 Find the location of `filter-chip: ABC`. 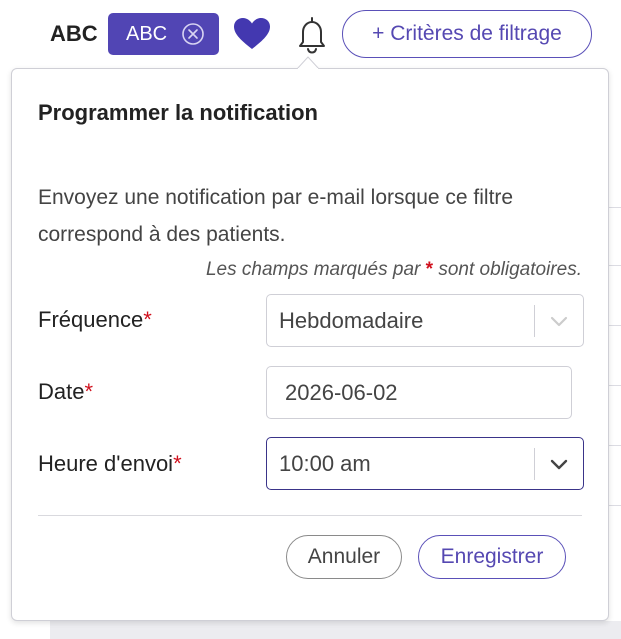

filter-chip: ABC is located at coordinates (163, 34).